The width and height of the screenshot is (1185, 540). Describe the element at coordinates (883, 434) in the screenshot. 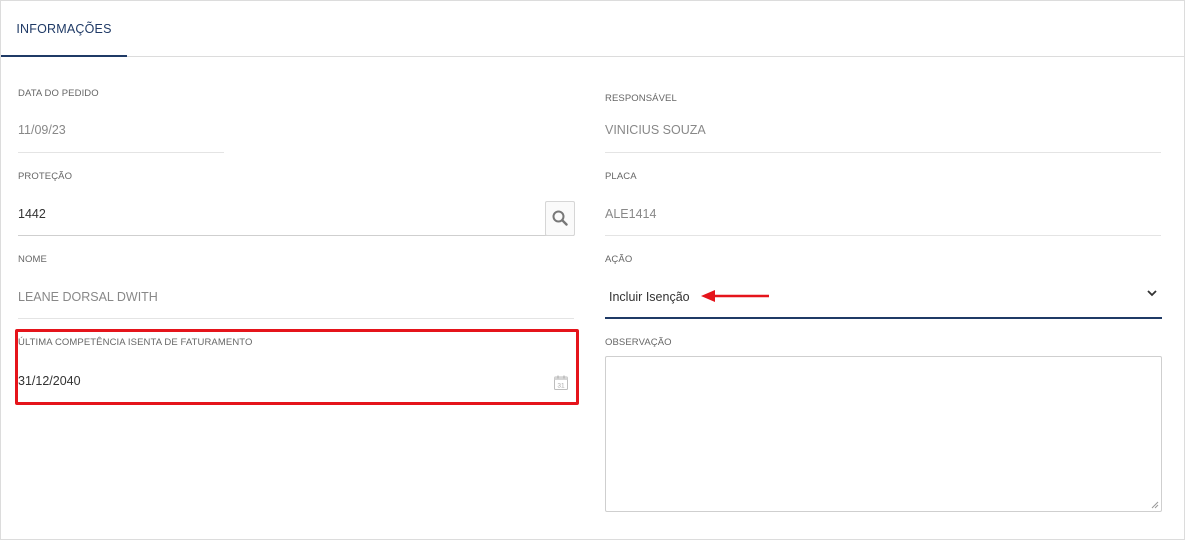

I see `observacao-textarea` at that location.